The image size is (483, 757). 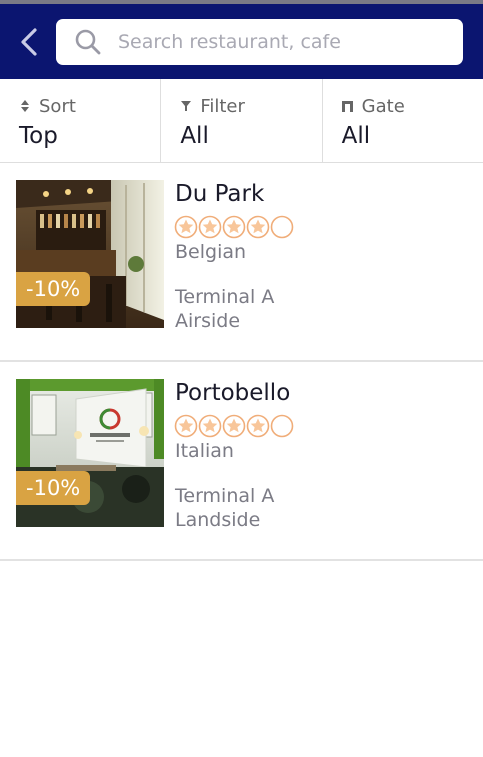 What do you see at coordinates (186, 106) in the screenshot?
I see `filter-icon` at bounding box center [186, 106].